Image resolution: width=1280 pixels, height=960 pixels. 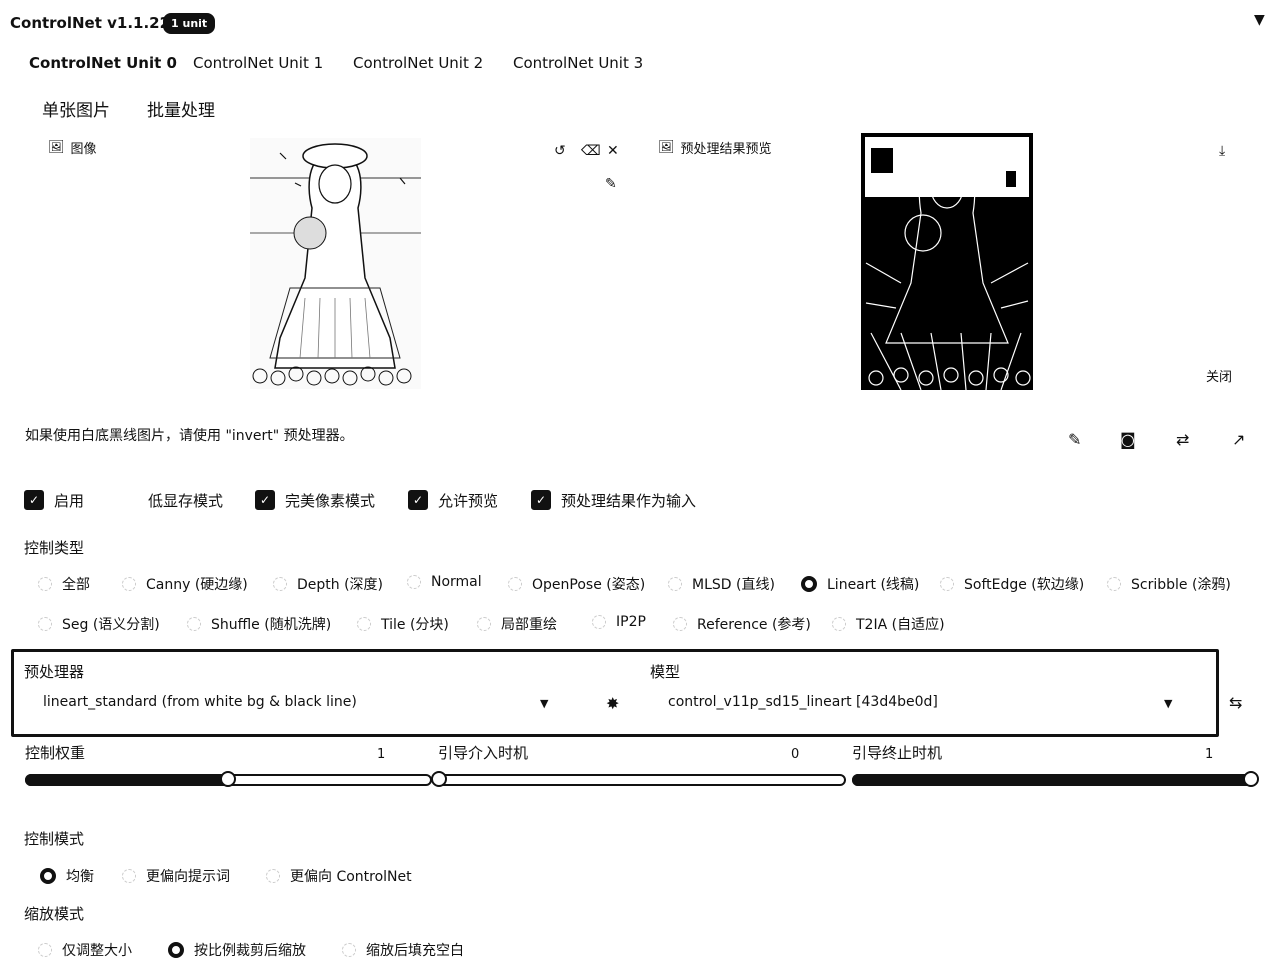 I want to click on image-panel-title: 图像, so click(x=83, y=149).